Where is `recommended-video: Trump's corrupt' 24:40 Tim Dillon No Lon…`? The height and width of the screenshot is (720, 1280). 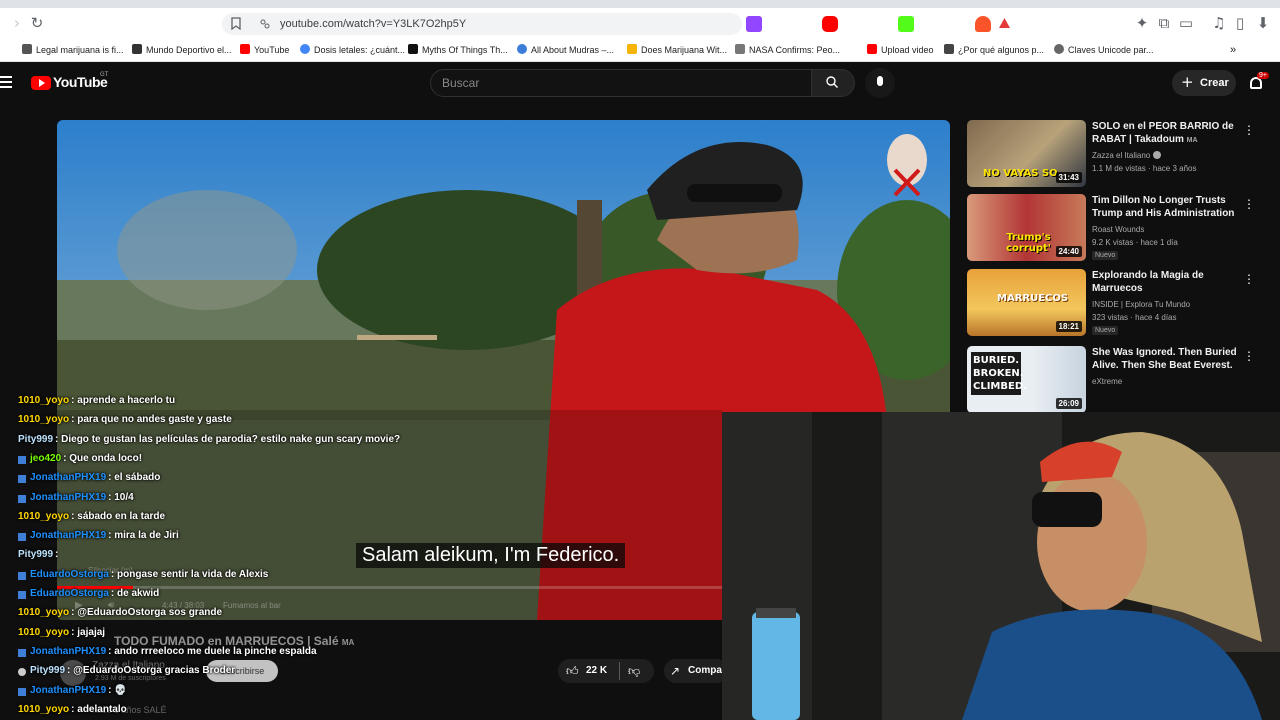
recommended-video: Trump's corrupt' 24:40 Tim Dillon No Lon… is located at coordinates (1114, 228).